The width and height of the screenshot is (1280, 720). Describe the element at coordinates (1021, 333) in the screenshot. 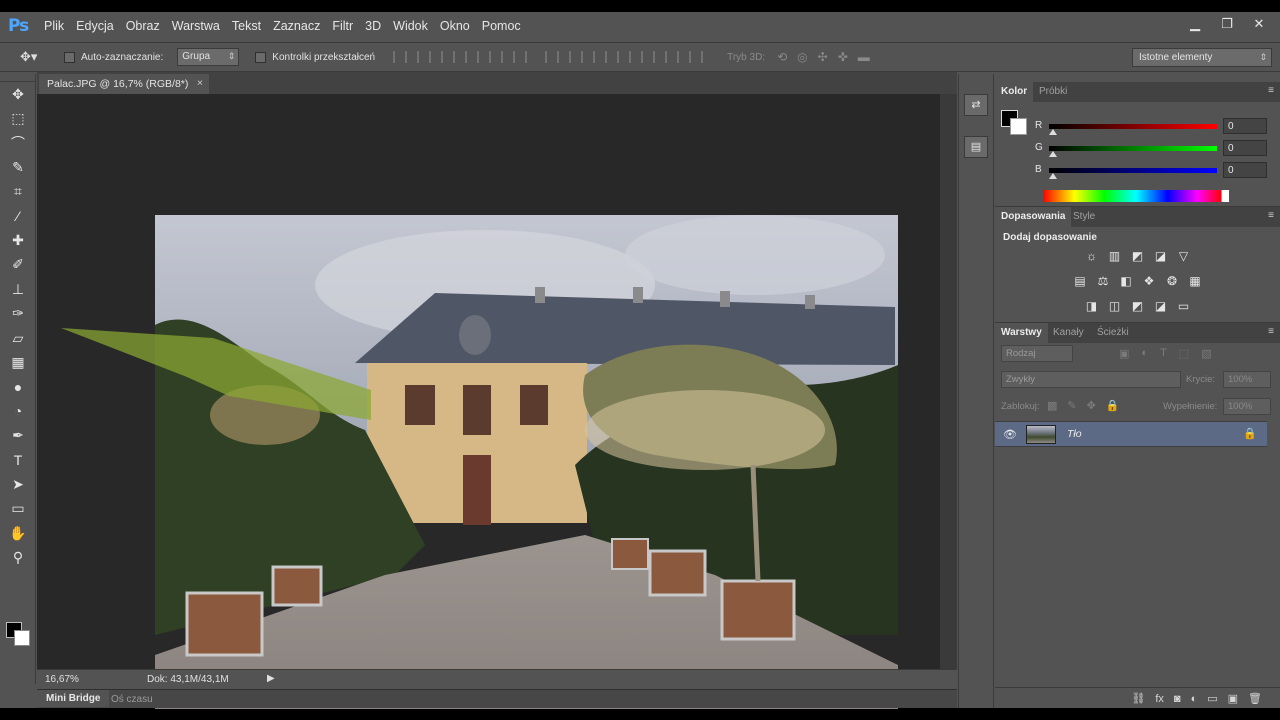

I see `tab-warstwy: Warstwy` at that location.